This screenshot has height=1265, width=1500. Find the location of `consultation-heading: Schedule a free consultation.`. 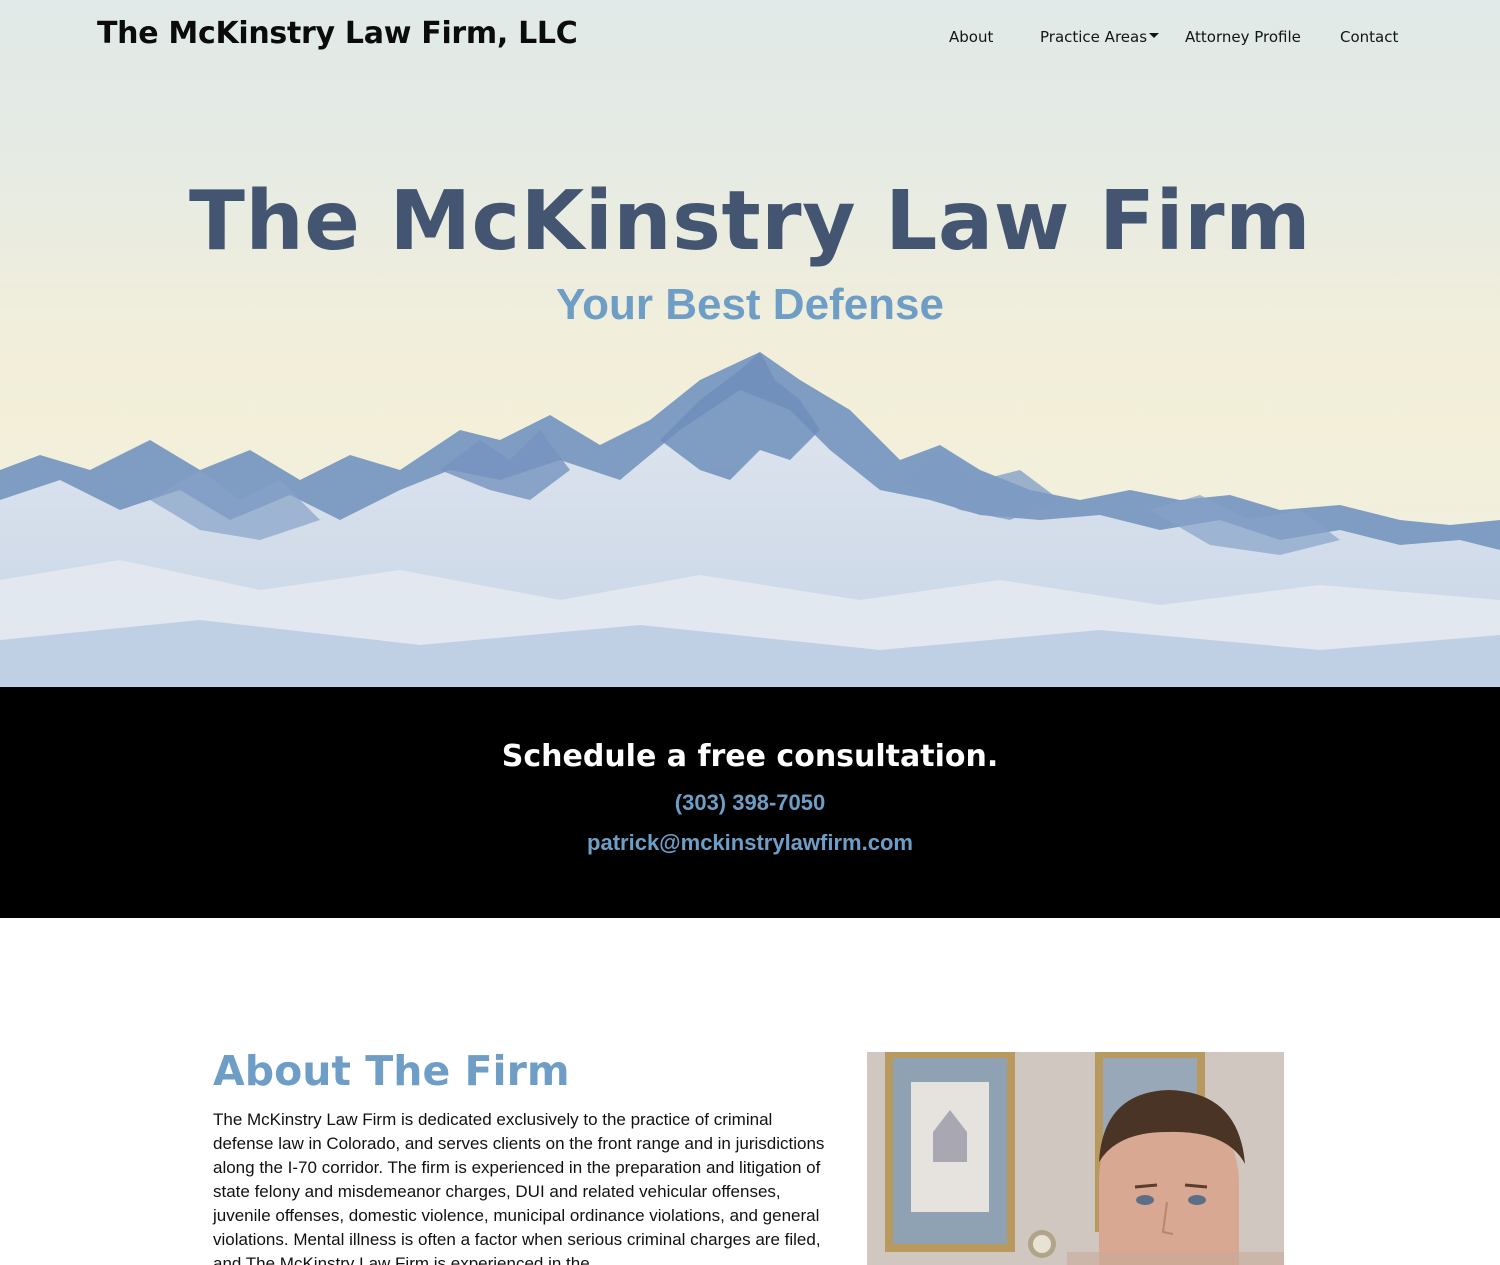

consultation-heading: Schedule a free consultation. is located at coordinates (750, 756).